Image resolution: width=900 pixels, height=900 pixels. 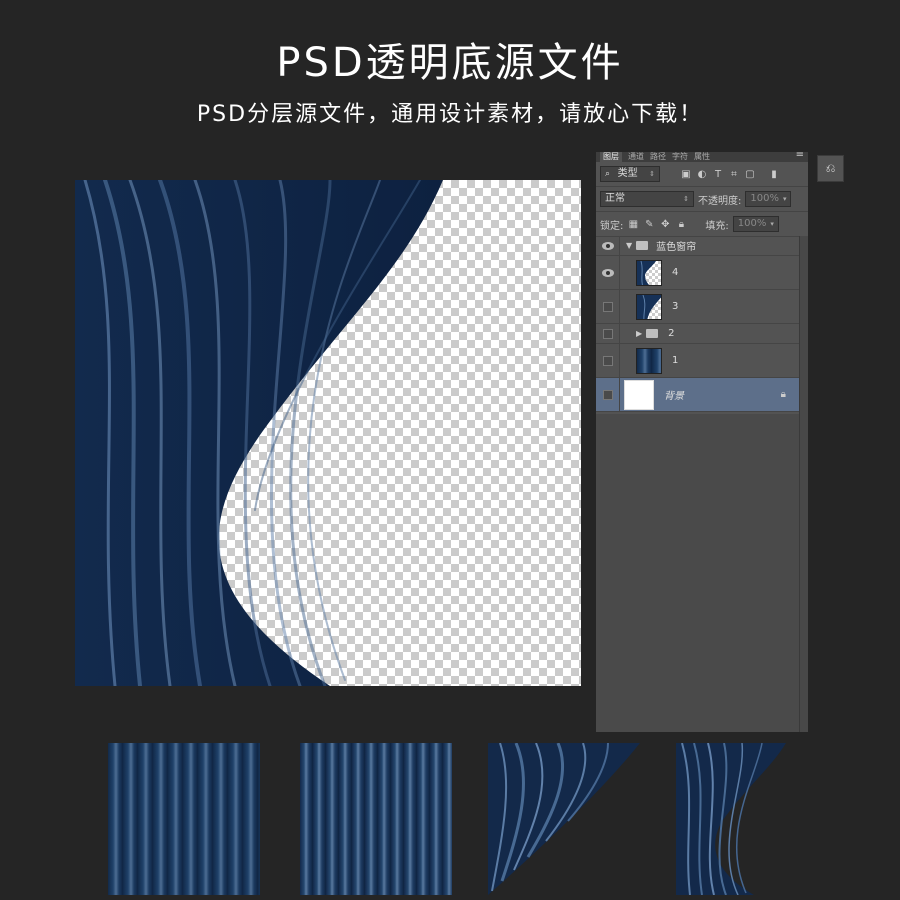 What do you see at coordinates (450, 114) in the screenshot?
I see `page-subtitle: PSD分层源文件，通用设计素材，请放心下载！` at bounding box center [450, 114].